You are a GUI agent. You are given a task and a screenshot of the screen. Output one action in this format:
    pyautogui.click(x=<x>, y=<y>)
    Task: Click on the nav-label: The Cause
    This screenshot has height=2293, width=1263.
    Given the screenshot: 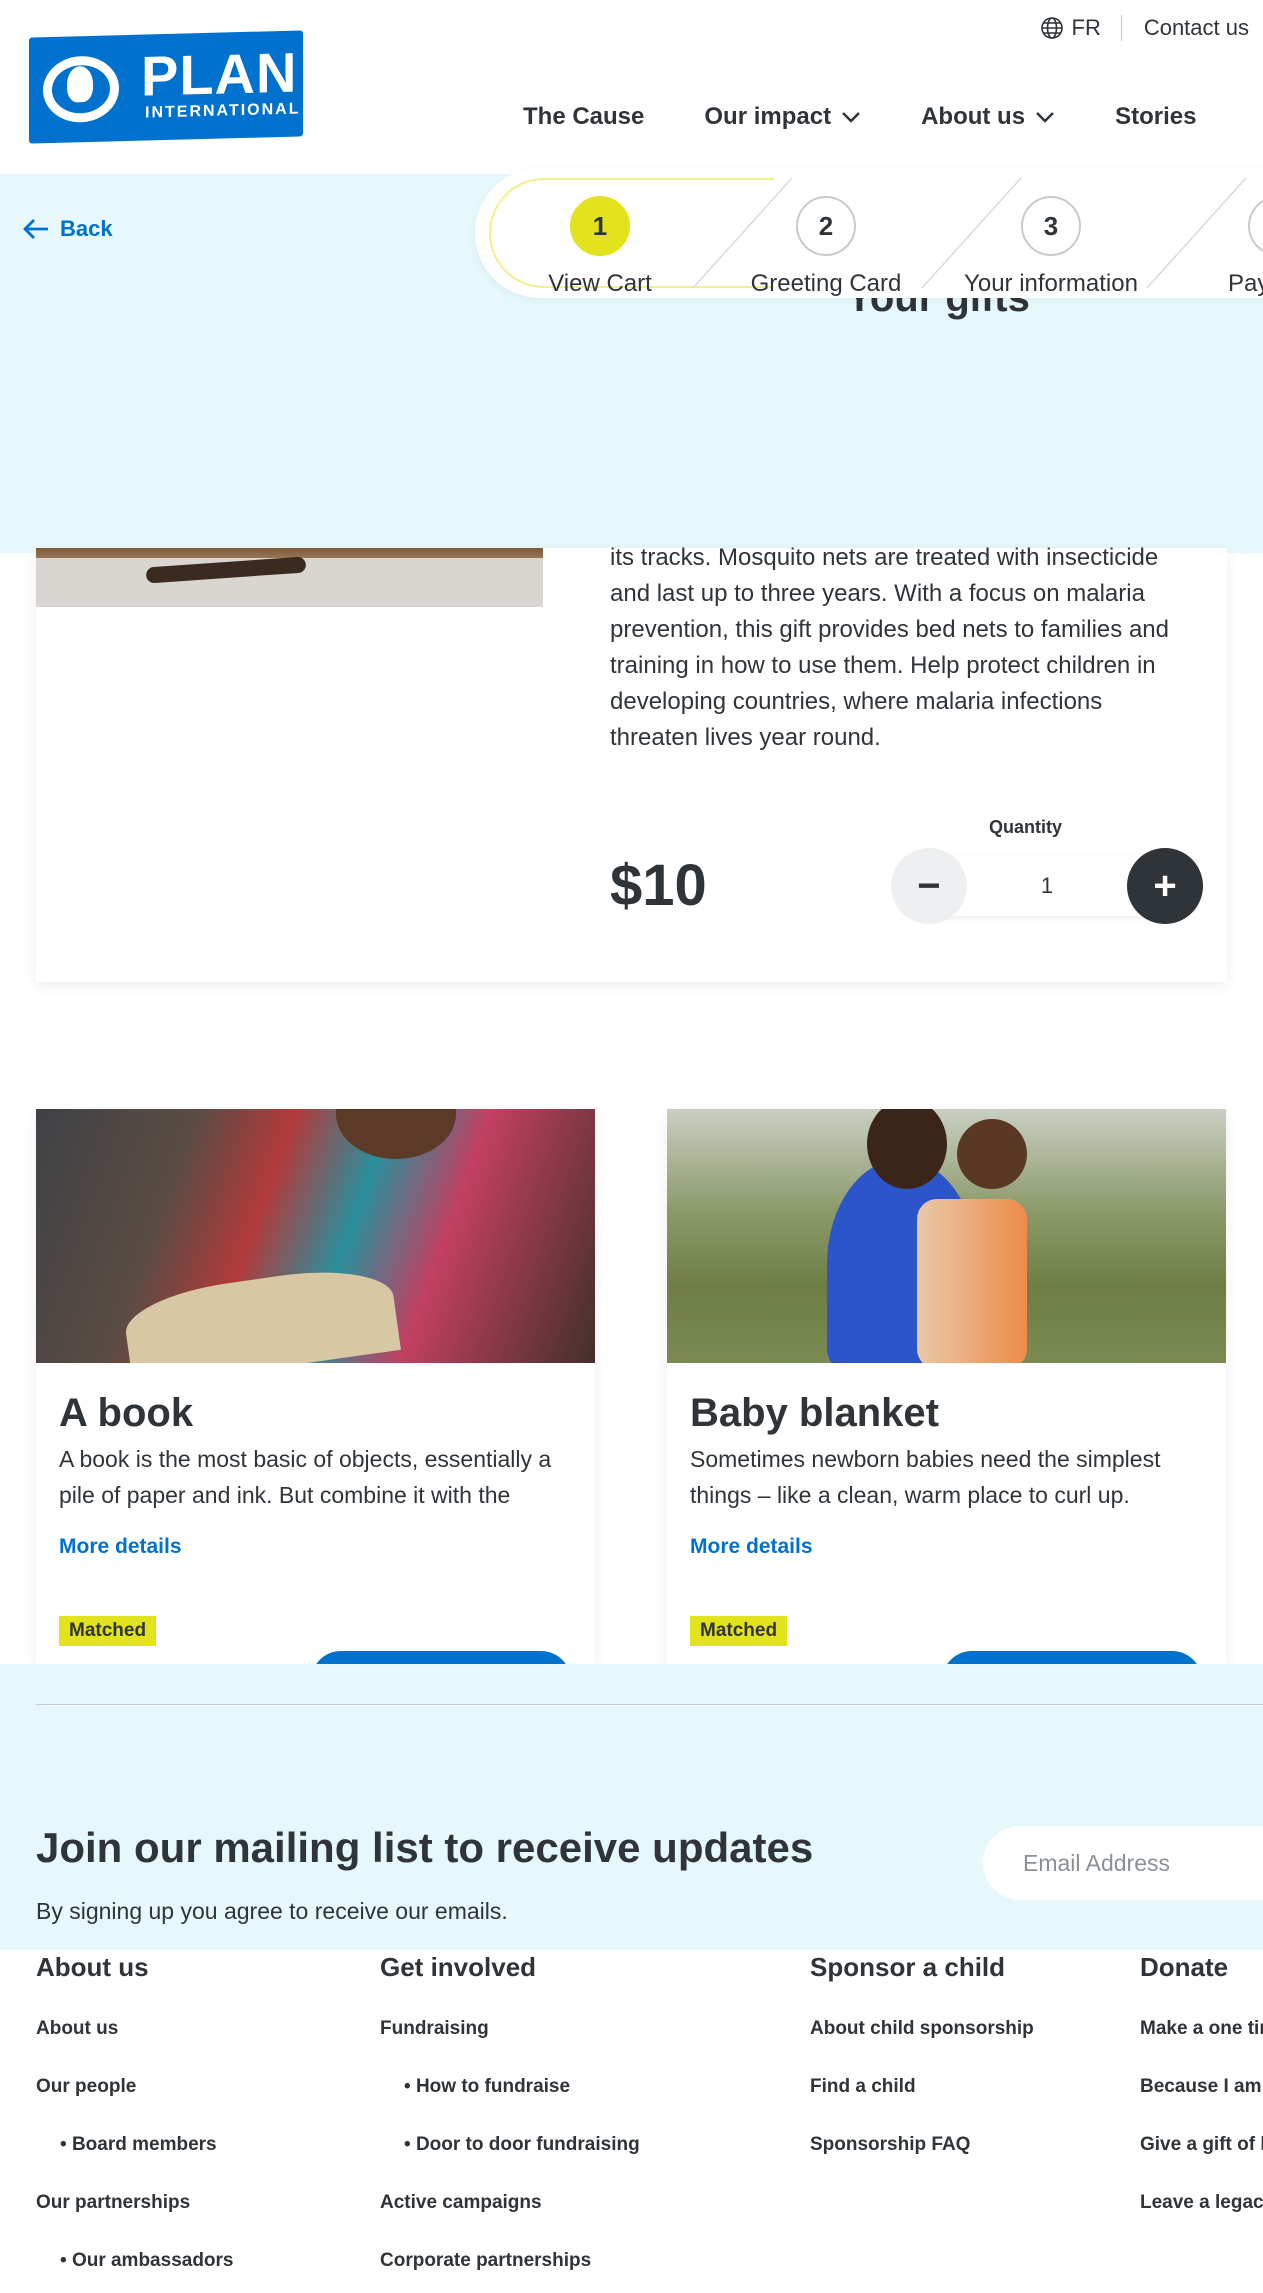 What is the action you would take?
    pyautogui.click(x=584, y=116)
    